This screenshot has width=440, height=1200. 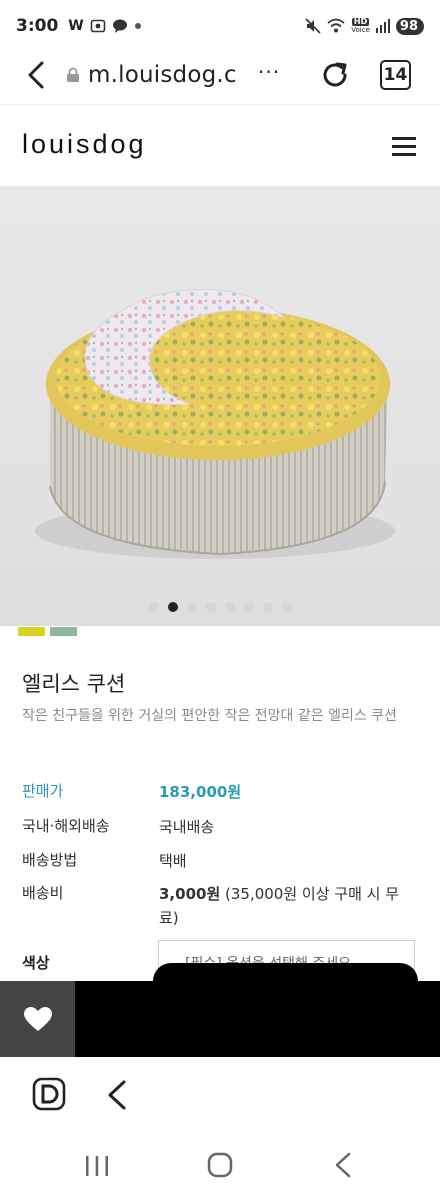 I want to click on status-right-icons: HD Voice 98, so click(x=364, y=26).